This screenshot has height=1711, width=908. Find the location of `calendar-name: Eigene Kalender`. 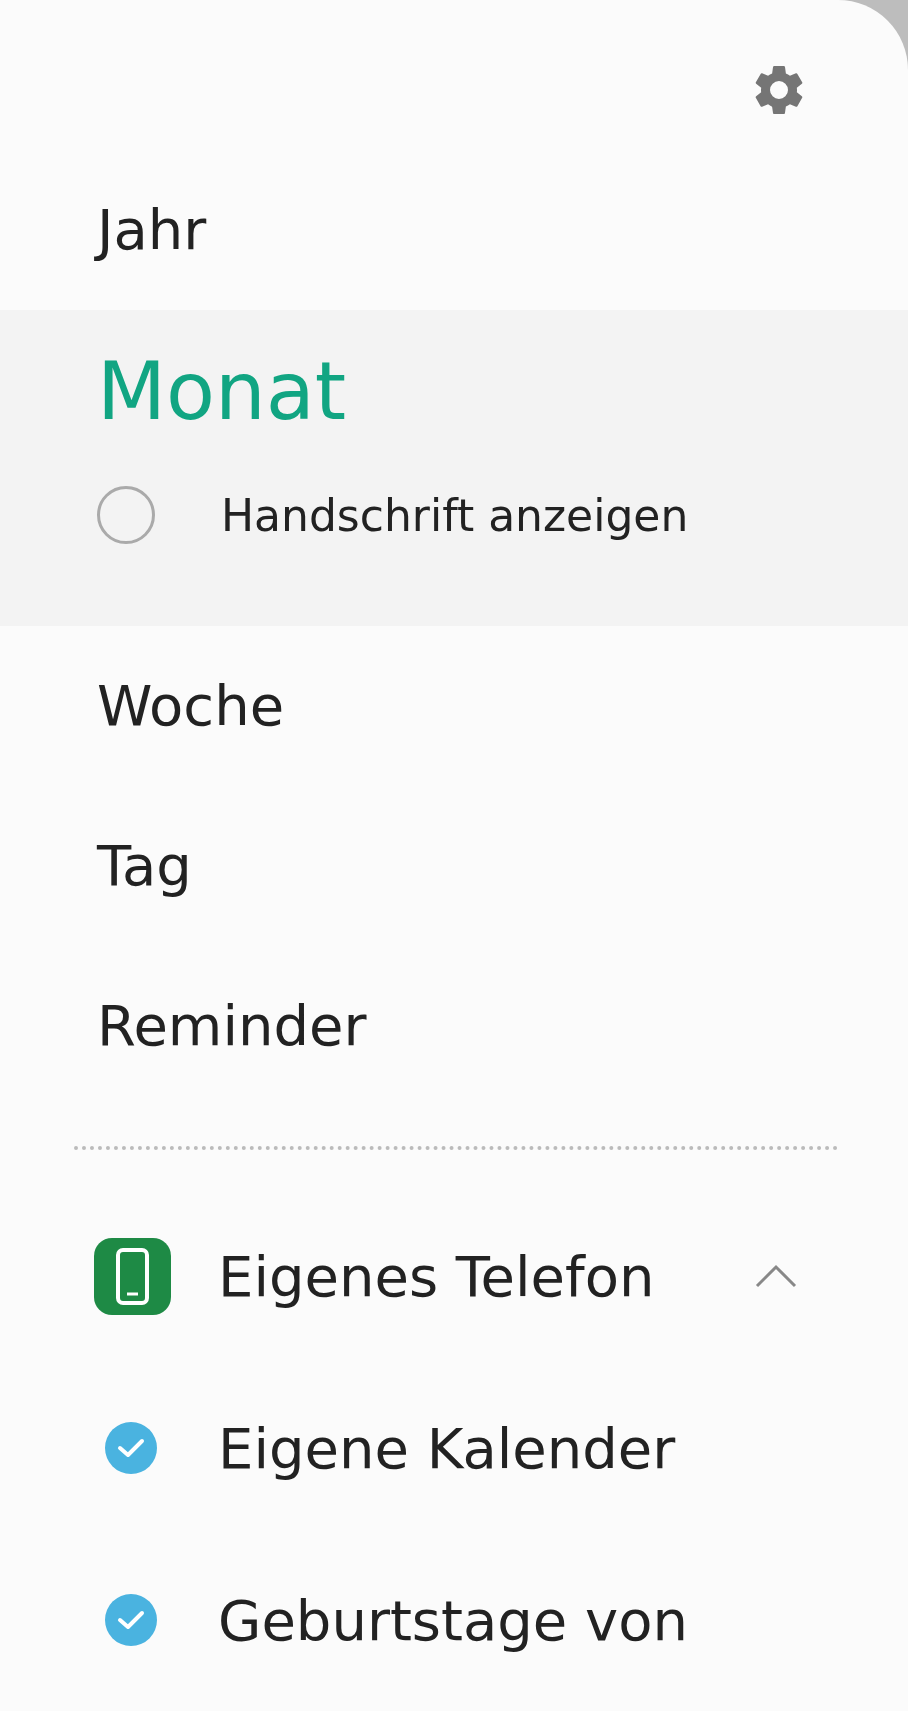

calendar-name: Eigene Kalender is located at coordinates (447, 1448).